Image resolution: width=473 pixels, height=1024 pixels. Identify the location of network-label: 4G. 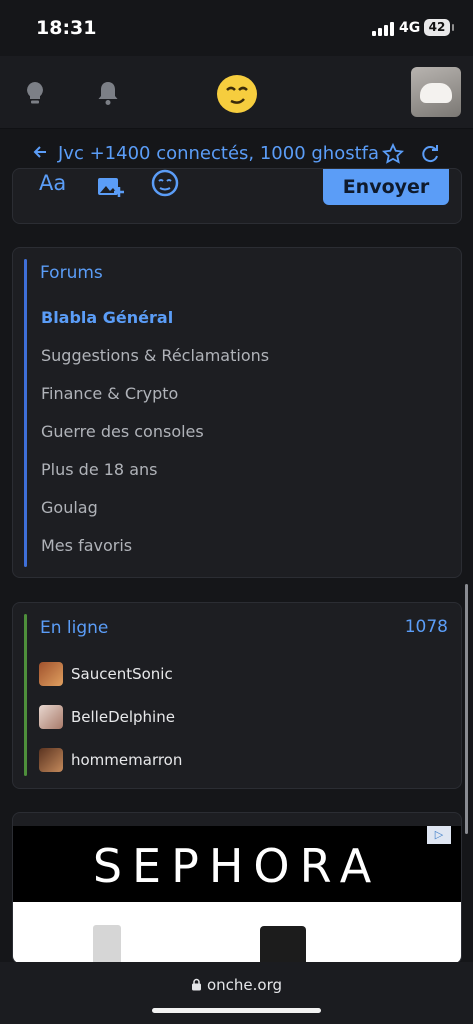
(410, 28).